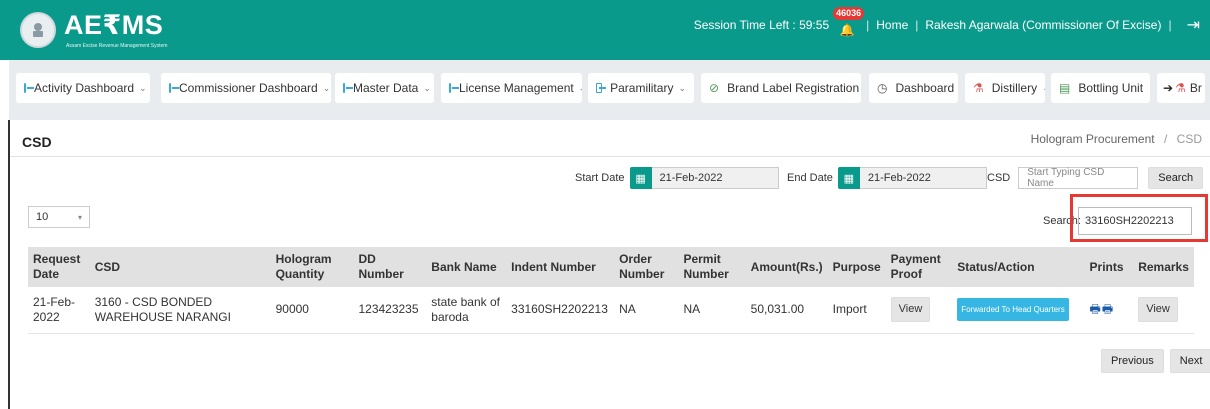 The image size is (1210, 409). I want to click on col-csd: CSD, so click(180, 267).